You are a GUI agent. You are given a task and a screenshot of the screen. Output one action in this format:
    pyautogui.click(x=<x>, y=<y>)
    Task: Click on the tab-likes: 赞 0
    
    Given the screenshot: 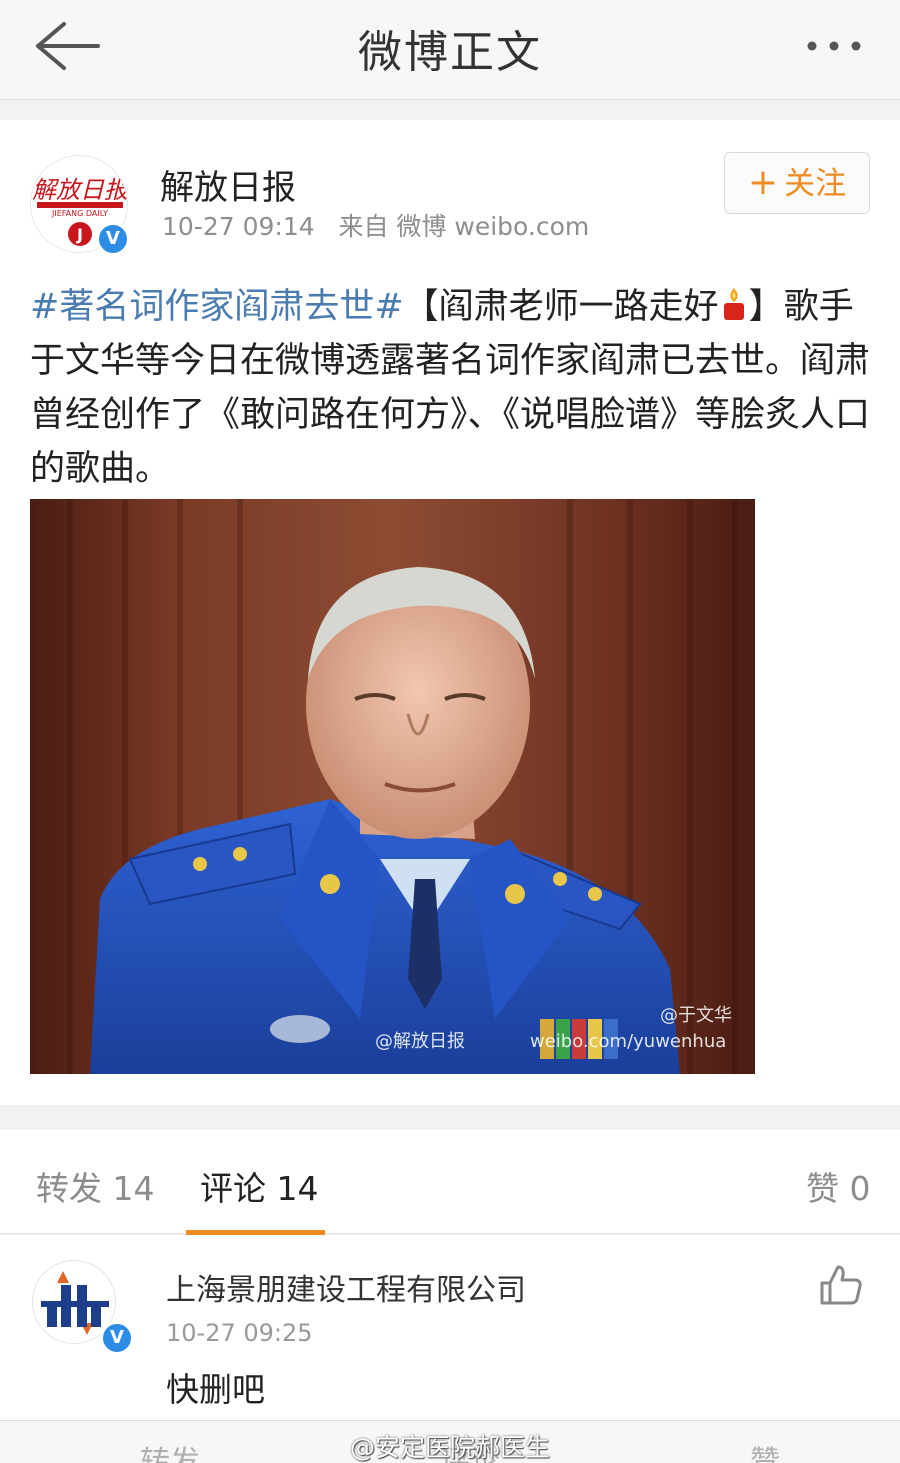 What is the action you would take?
    pyautogui.click(x=838, y=1186)
    